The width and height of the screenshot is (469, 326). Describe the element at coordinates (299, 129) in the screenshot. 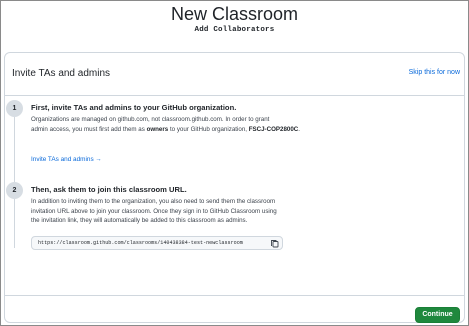

I see `step-1-period: .` at that location.